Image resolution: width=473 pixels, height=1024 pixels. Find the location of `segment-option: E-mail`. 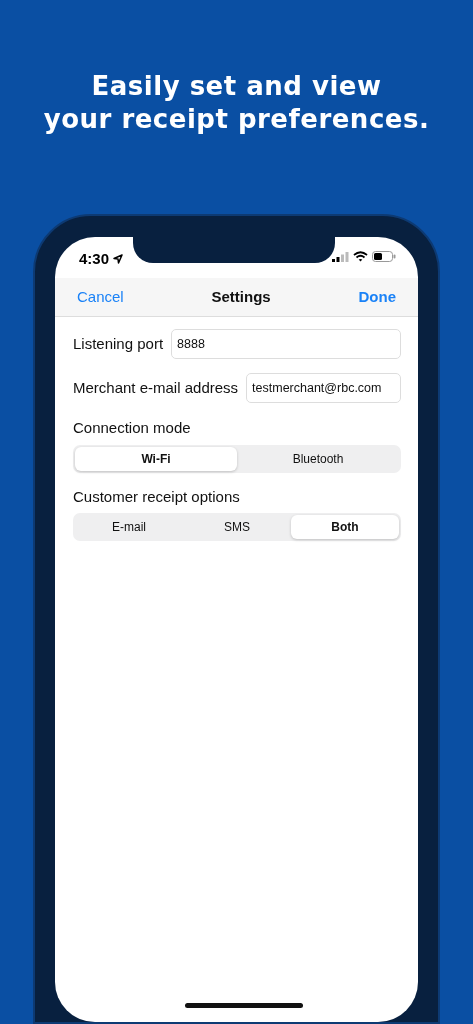

segment-option: E-mail is located at coordinates (129, 527).